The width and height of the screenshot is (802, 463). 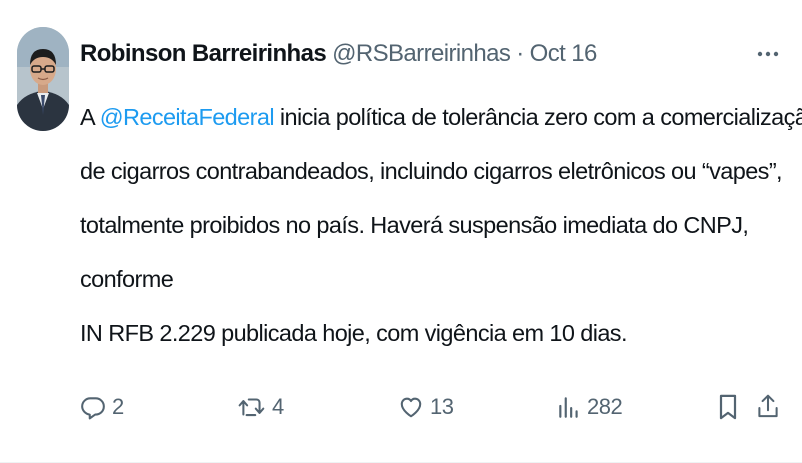 I want to click on bookmark-icon, so click(x=728, y=407).